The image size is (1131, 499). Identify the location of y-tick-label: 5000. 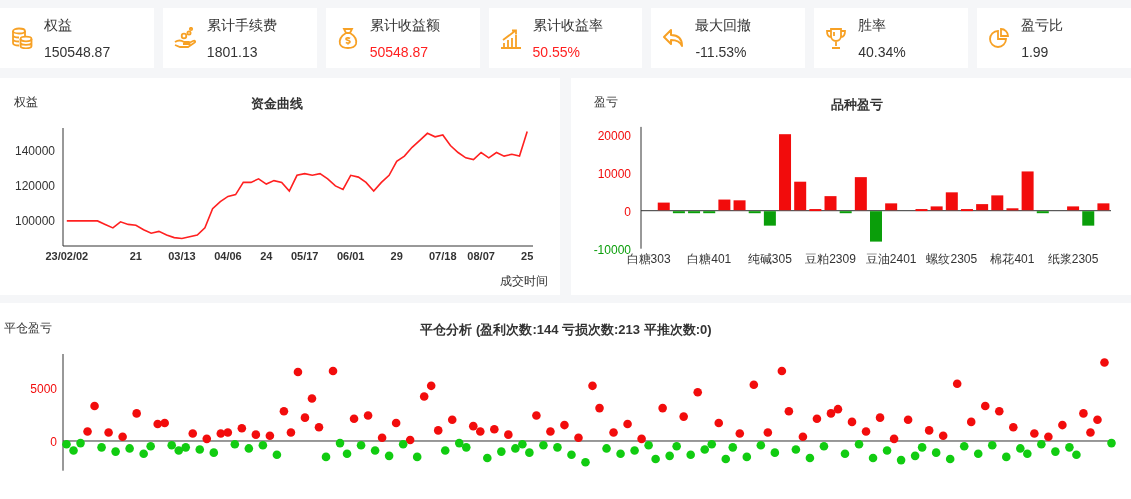
(43, 388).